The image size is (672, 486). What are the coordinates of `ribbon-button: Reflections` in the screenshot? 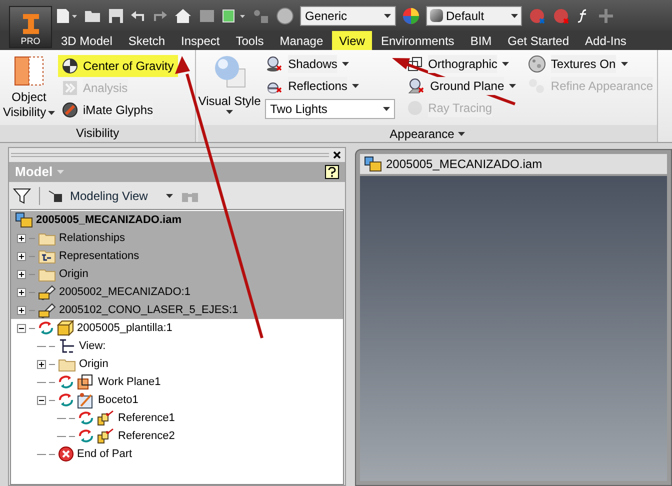 It's located at (328, 86).